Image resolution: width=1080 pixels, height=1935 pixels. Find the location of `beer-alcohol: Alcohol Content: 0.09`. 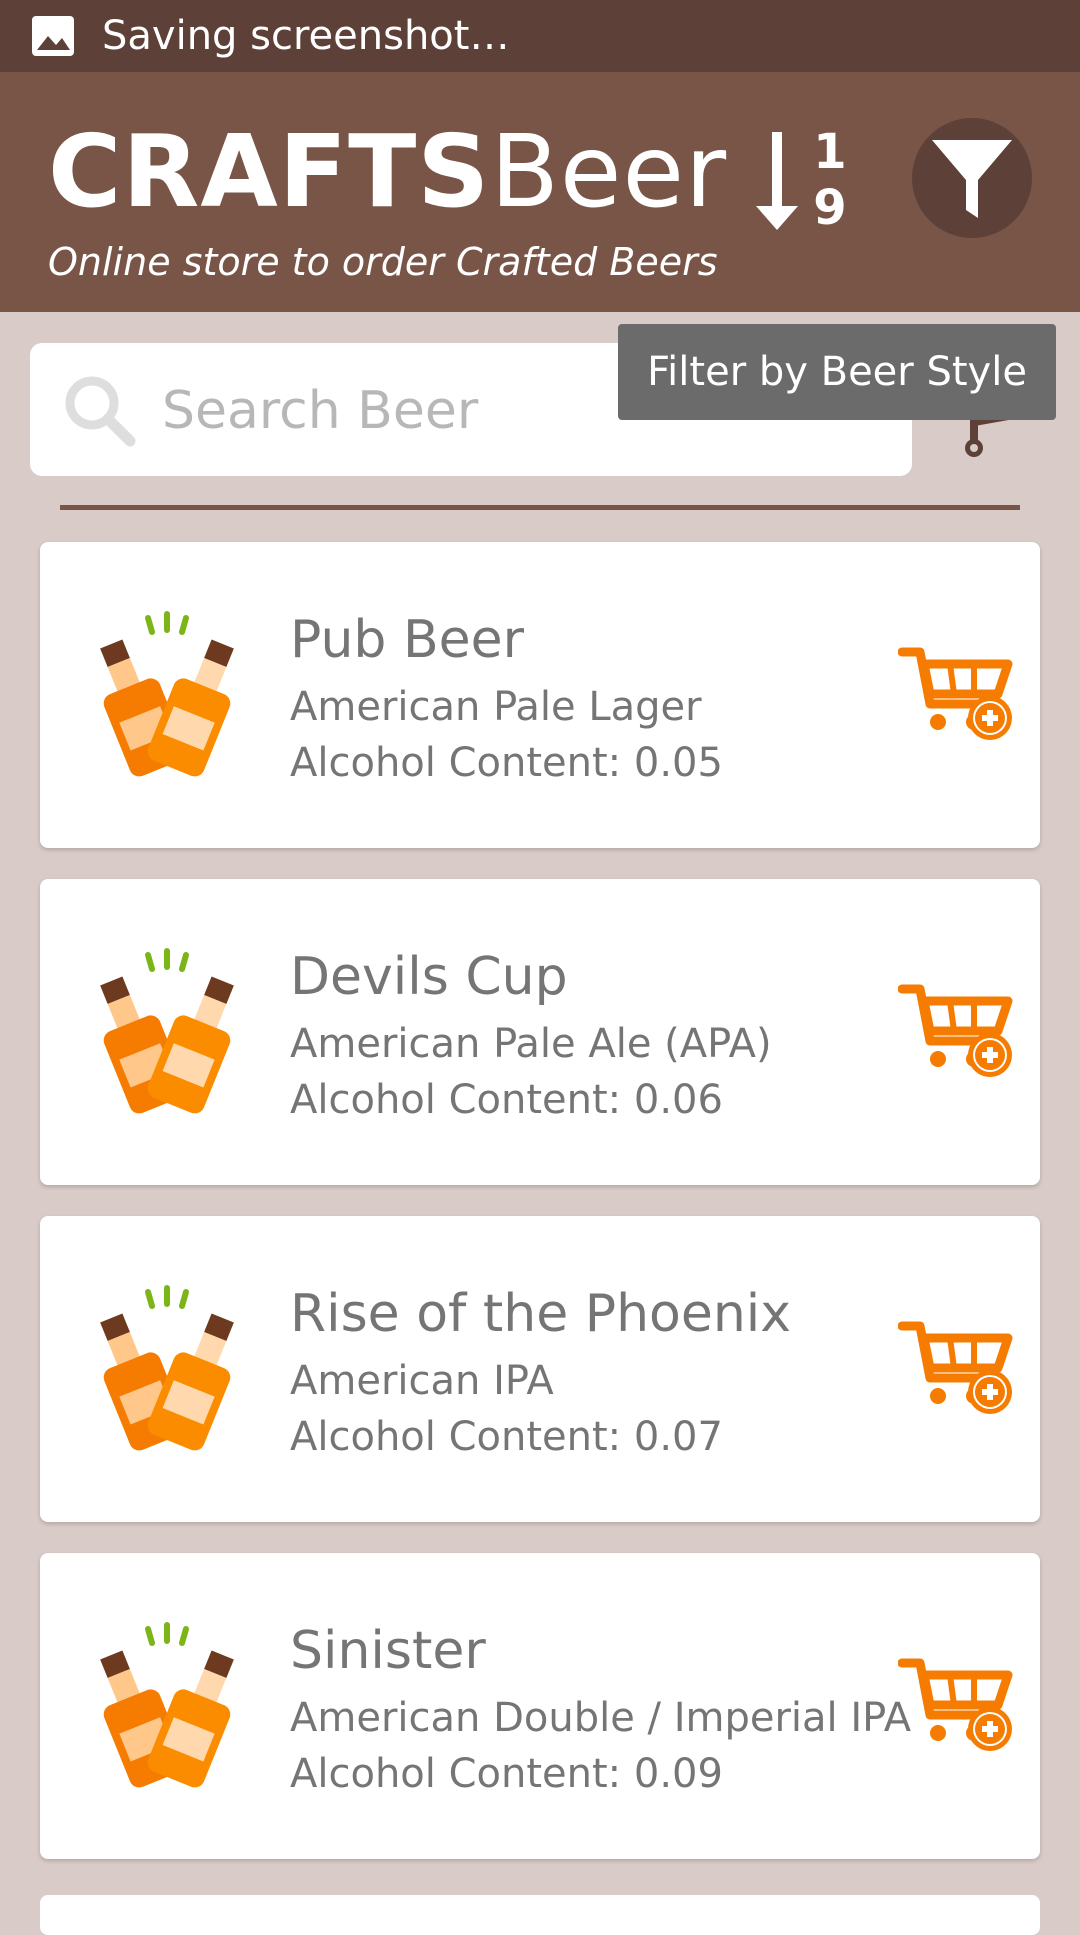

beer-alcohol: Alcohol Content: 0.09 is located at coordinates (506, 1774).